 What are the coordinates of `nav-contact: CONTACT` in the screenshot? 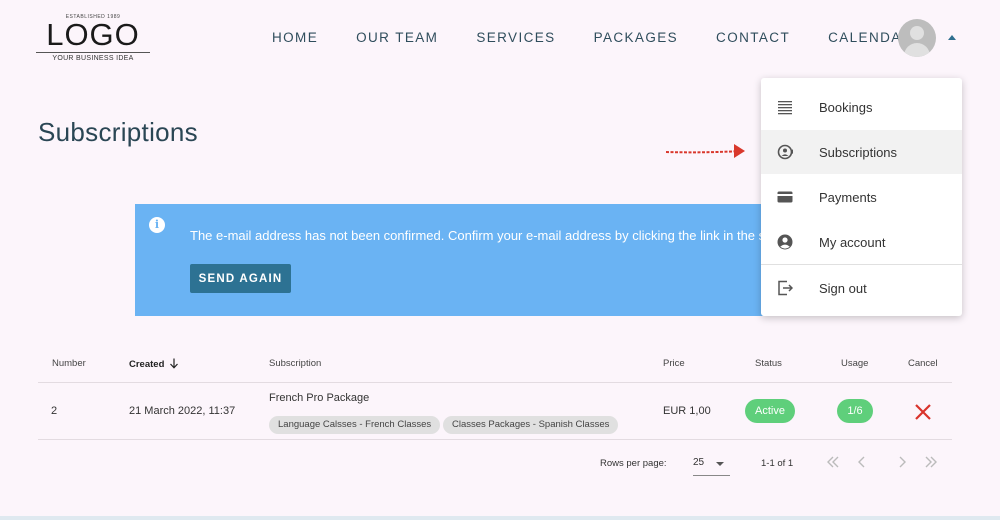 It's located at (753, 38).